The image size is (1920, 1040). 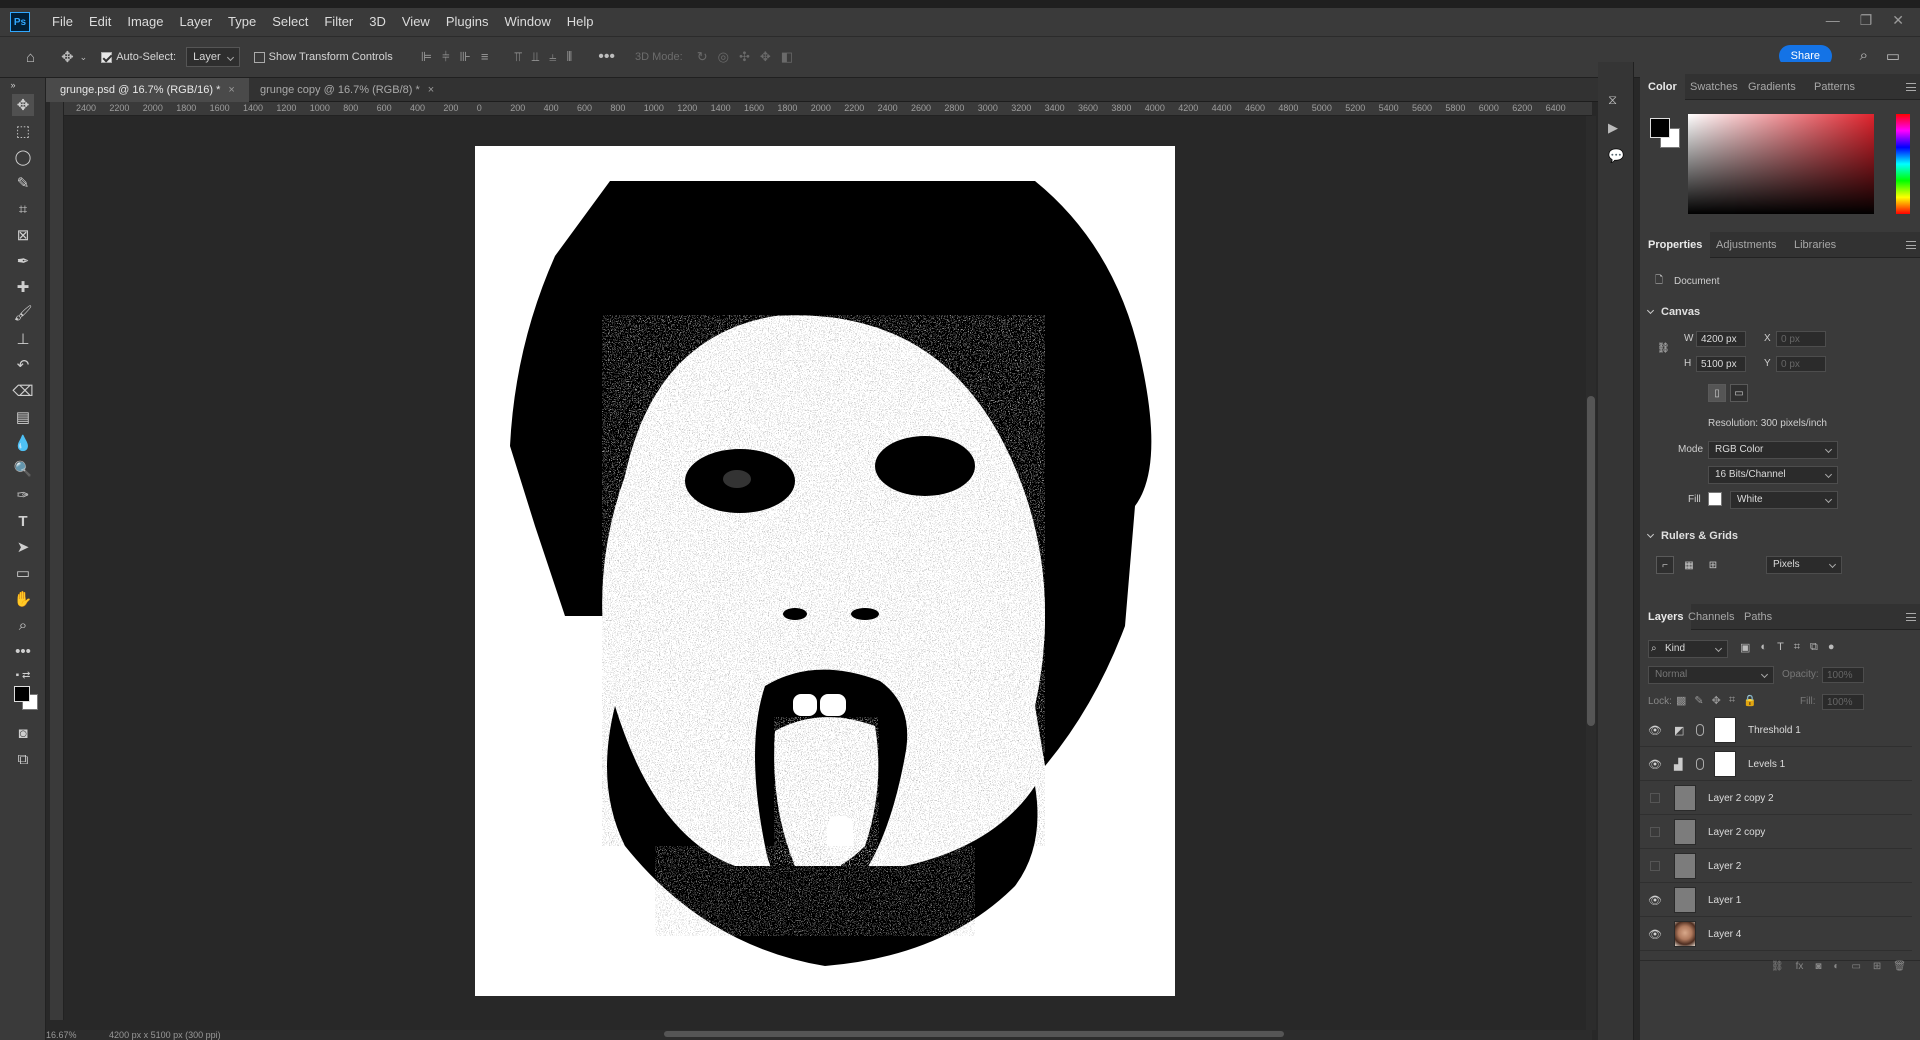 I want to click on 3d-orbit-icon: ↻, so click(x=702, y=57).